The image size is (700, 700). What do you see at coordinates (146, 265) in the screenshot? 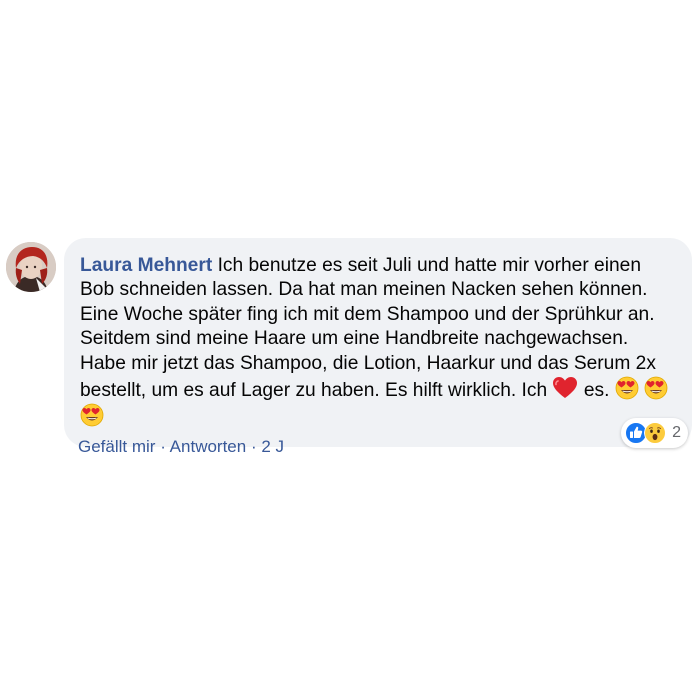
I see `comment-author: Laura Mehnert` at bounding box center [146, 265].